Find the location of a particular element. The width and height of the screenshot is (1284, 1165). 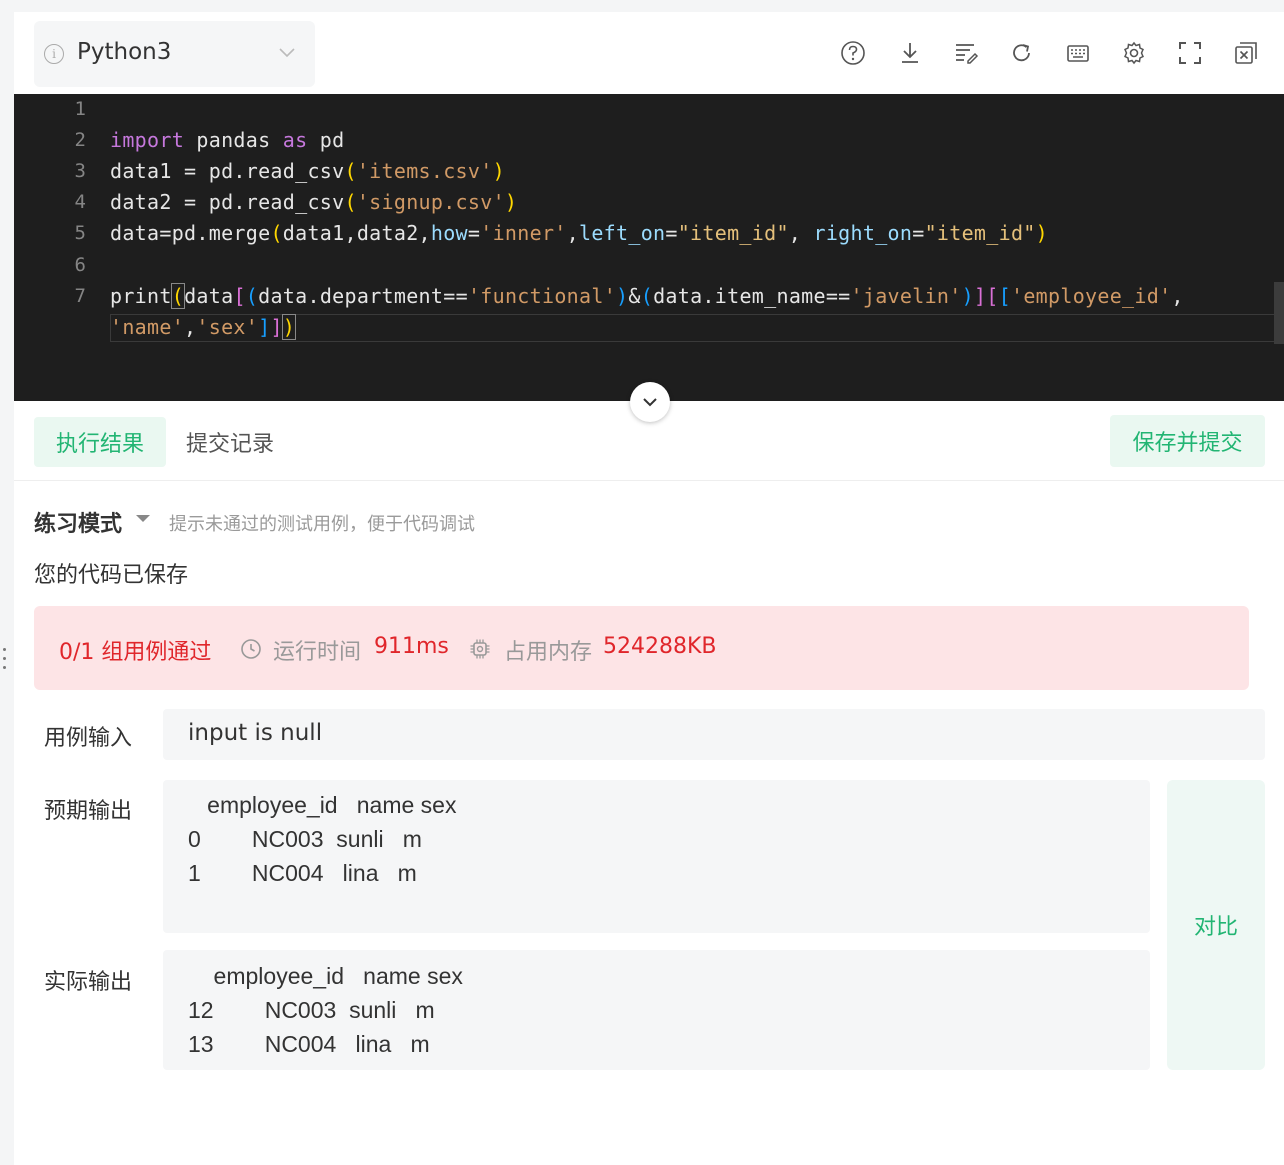

editor-toolbar: i Python3 is located at coordinates (649, 53).